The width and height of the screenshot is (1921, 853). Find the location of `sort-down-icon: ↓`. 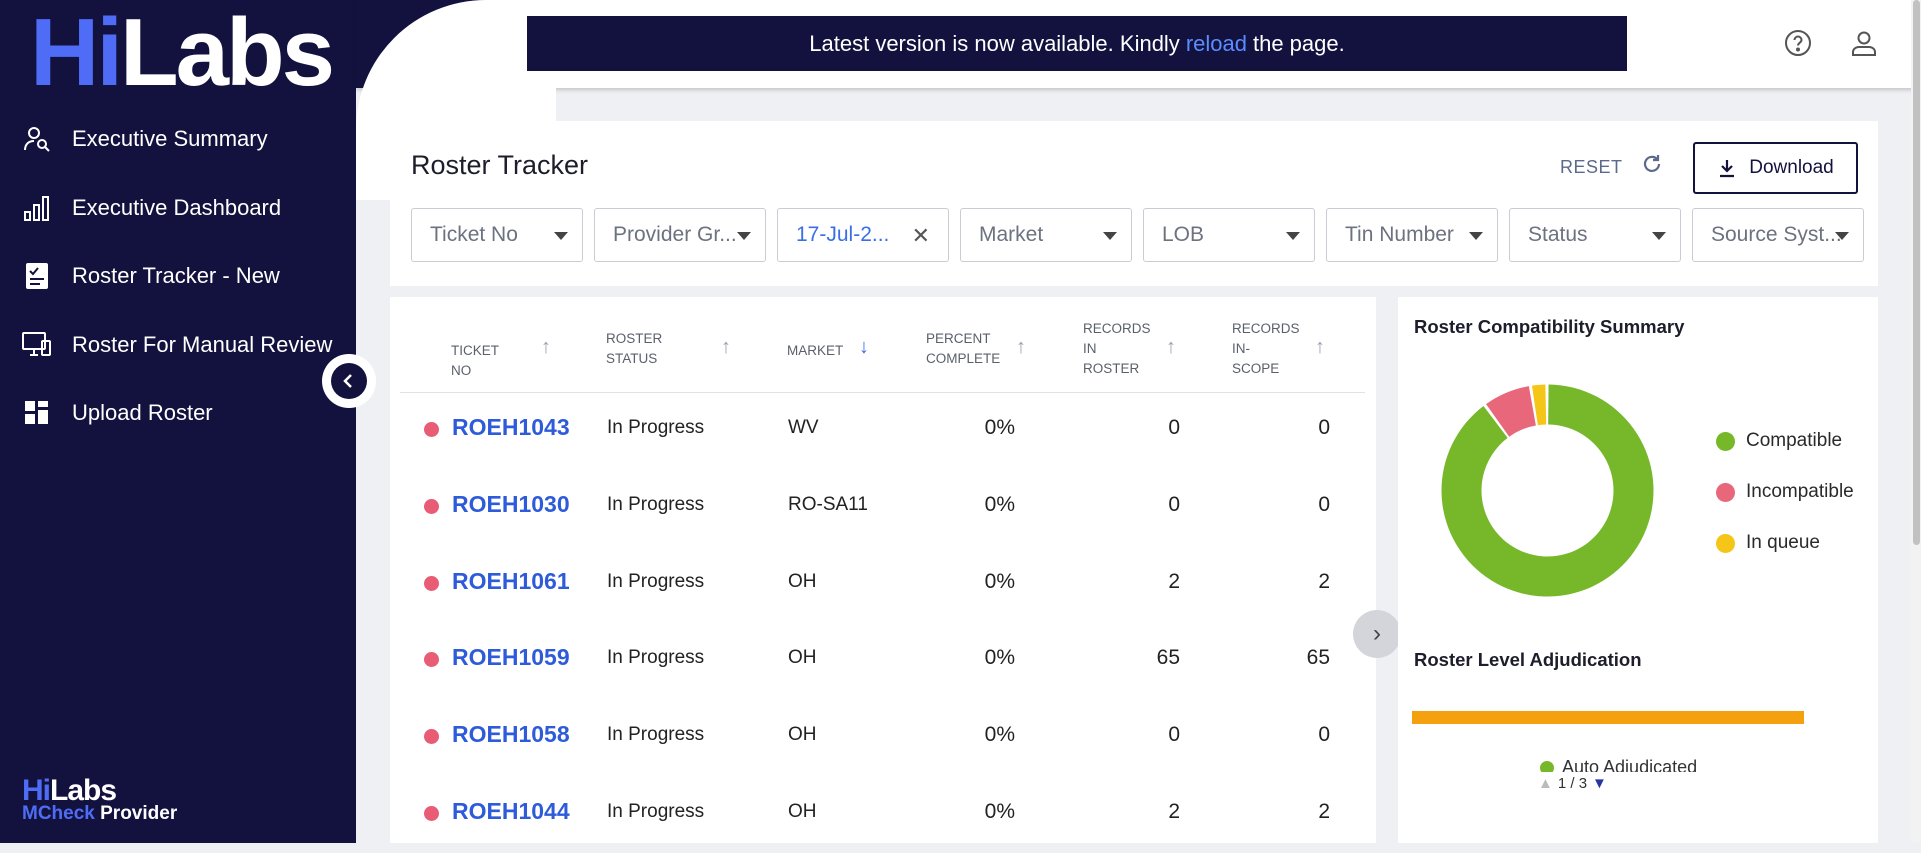

sort-down-icon: ↓ is located at coordinates (864, 347).